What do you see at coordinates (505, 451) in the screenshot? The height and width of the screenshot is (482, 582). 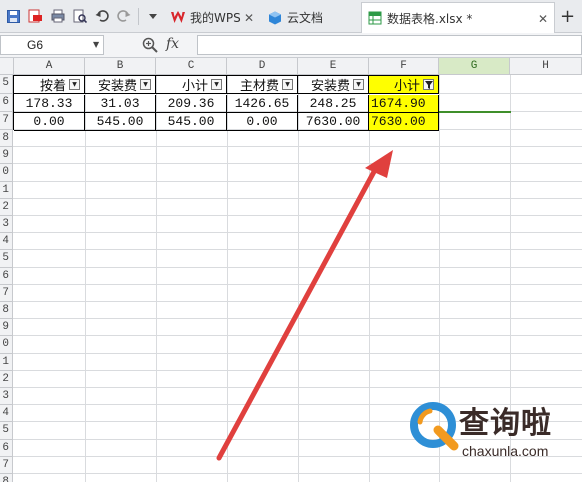 I see `watermark-url: chaxunla.com` at bounding box center [505, 451].